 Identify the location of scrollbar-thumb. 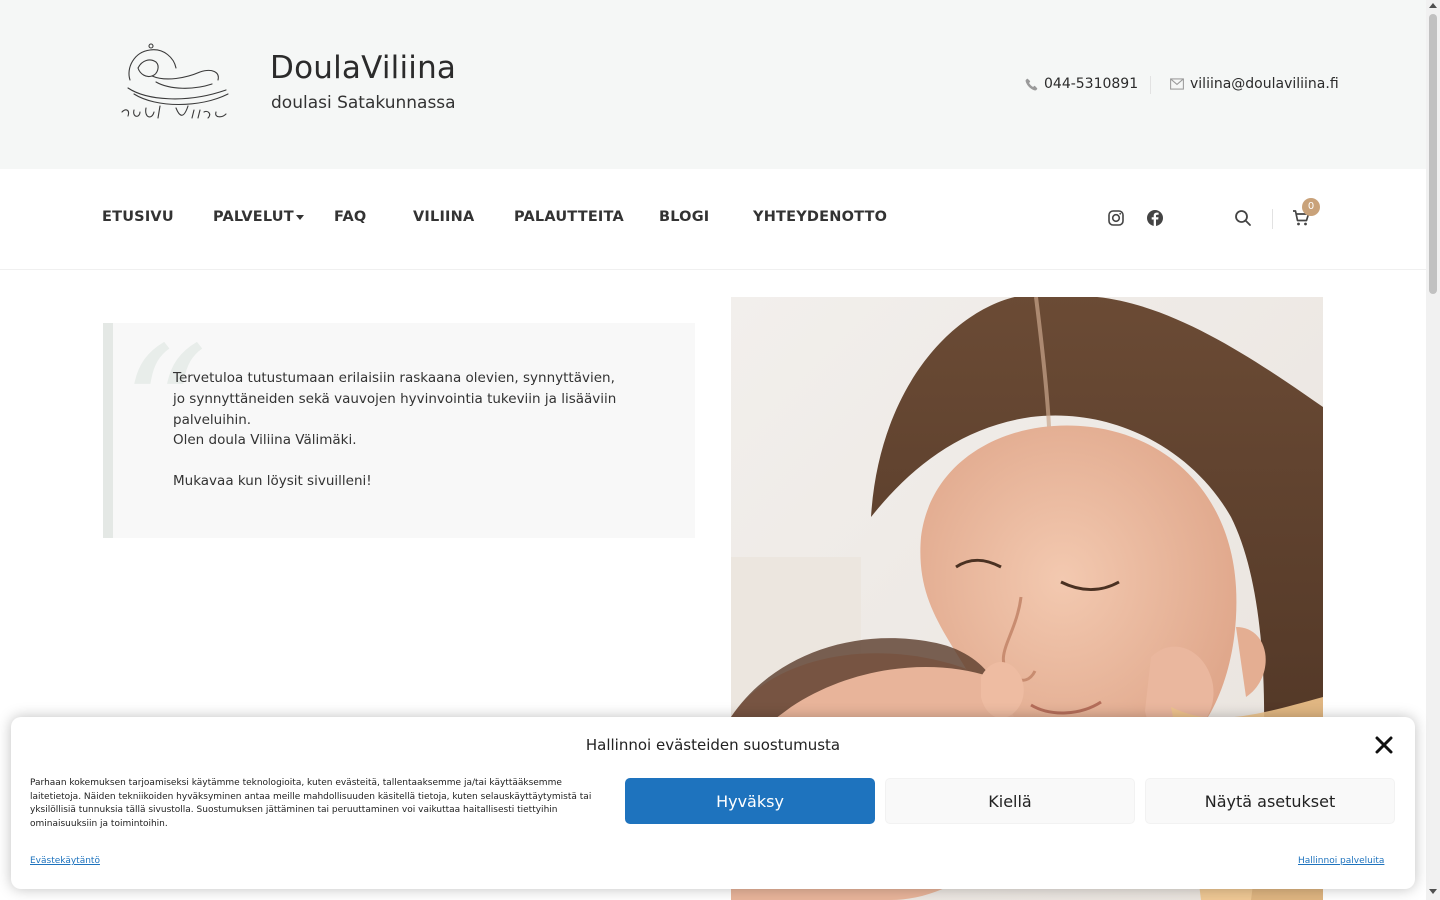
(1433, 154).